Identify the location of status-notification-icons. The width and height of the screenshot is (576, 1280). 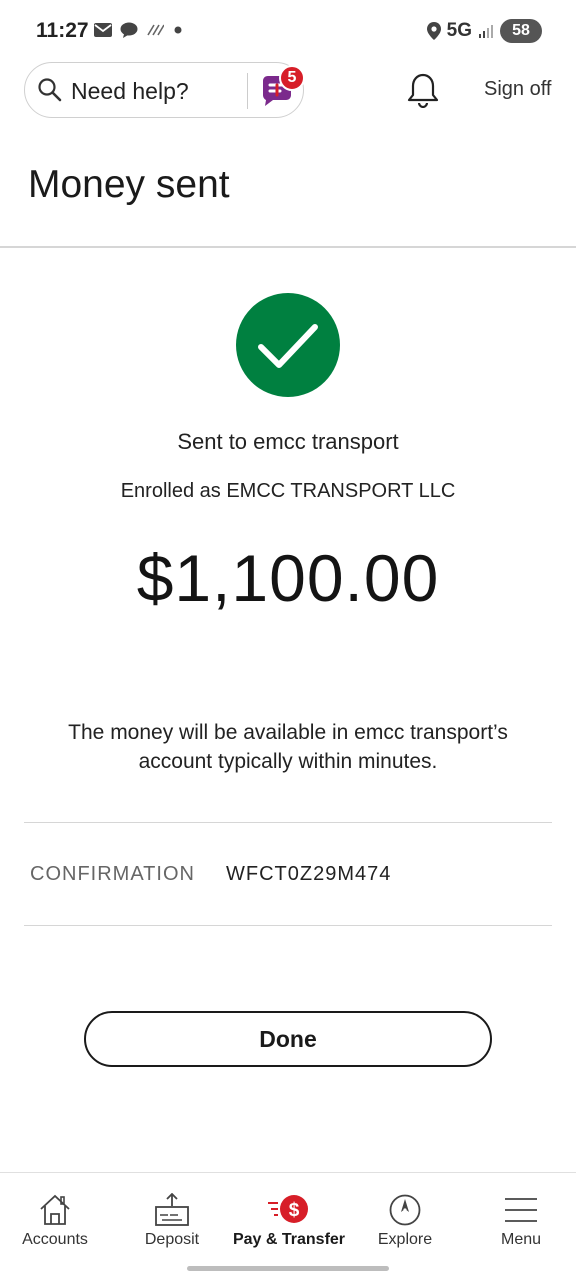
(139, 30).